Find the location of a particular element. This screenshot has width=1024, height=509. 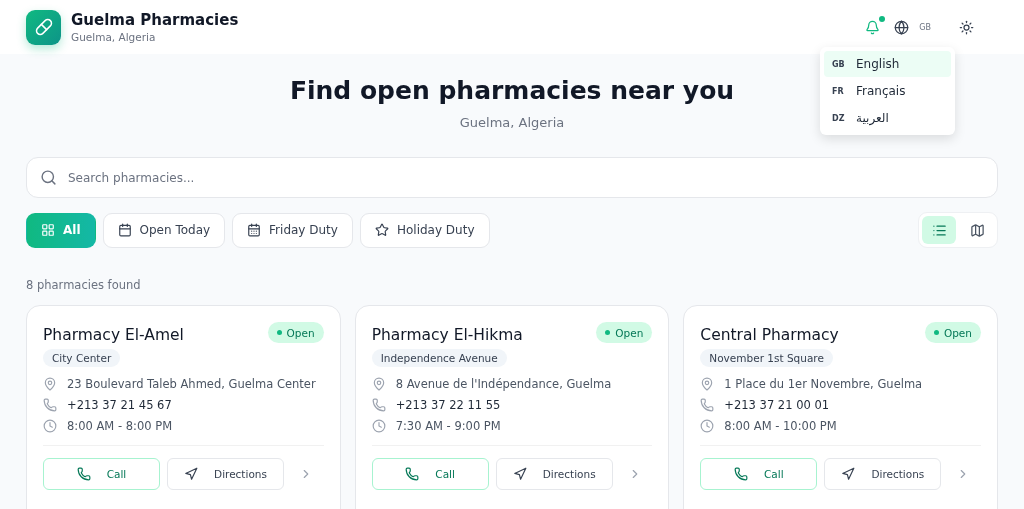

language-option: FR Français is located at coordinates (887, 91).